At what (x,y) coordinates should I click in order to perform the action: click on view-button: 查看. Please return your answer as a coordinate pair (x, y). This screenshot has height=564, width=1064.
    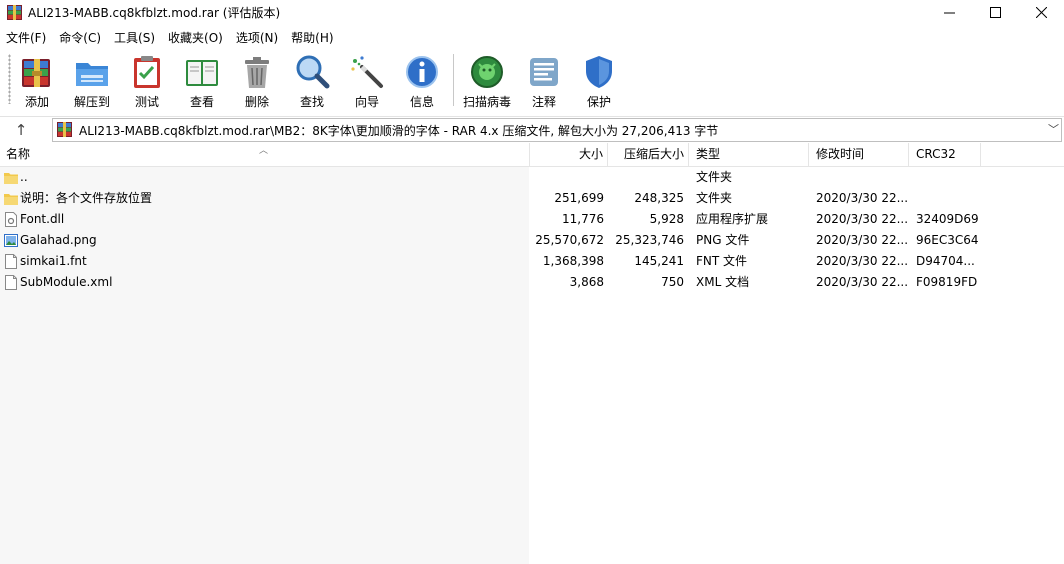
    Looking at the image, I should click on (202, 81).